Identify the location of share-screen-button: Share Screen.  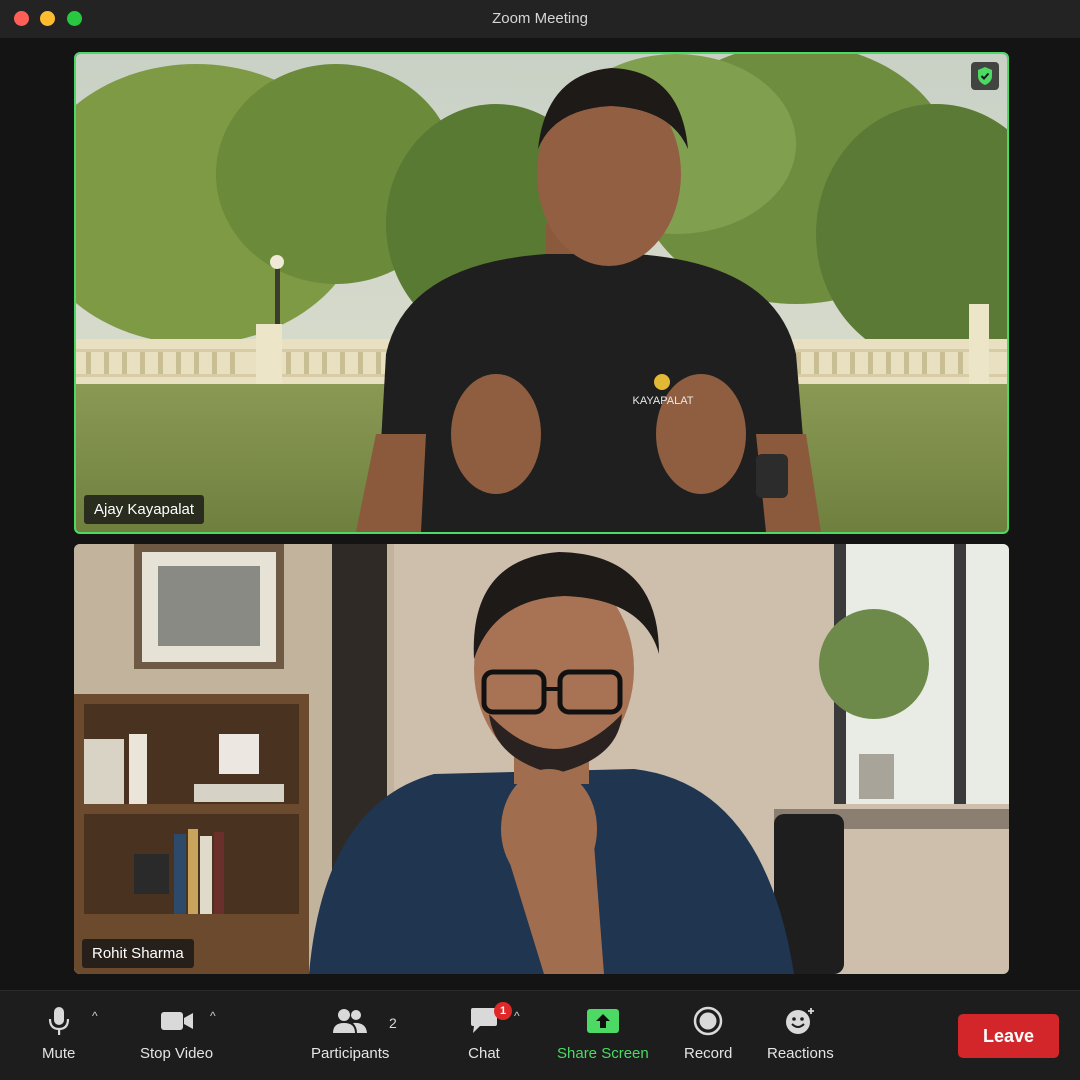
(603, 1033).